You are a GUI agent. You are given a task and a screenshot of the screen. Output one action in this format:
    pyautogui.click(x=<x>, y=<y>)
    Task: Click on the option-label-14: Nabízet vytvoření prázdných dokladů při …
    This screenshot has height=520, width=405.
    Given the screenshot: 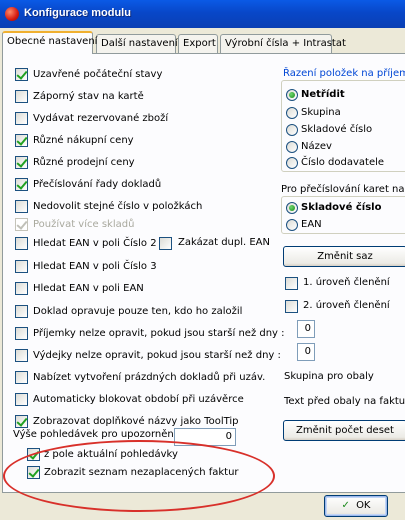 What is the action you would take?
    pyautogui.click(x=149, y=377)
    